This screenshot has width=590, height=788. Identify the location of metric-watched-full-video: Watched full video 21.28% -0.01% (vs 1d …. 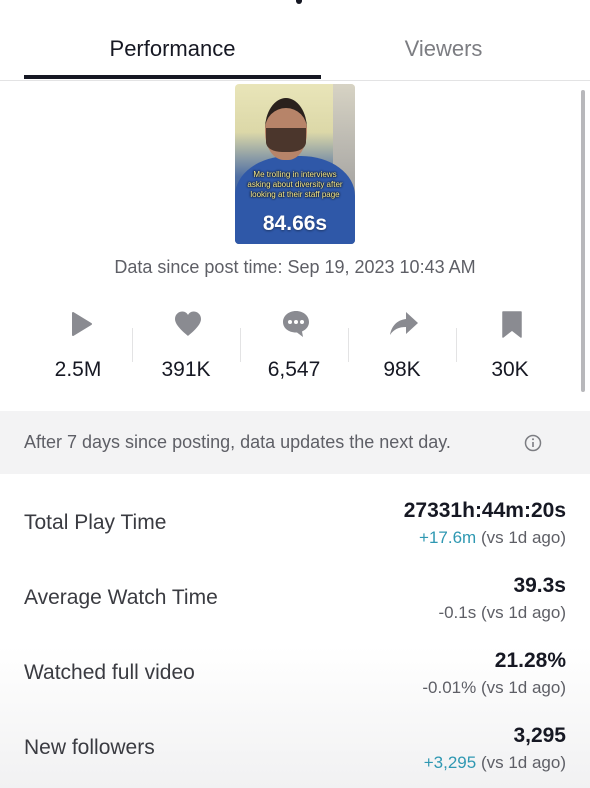
(295, 661).